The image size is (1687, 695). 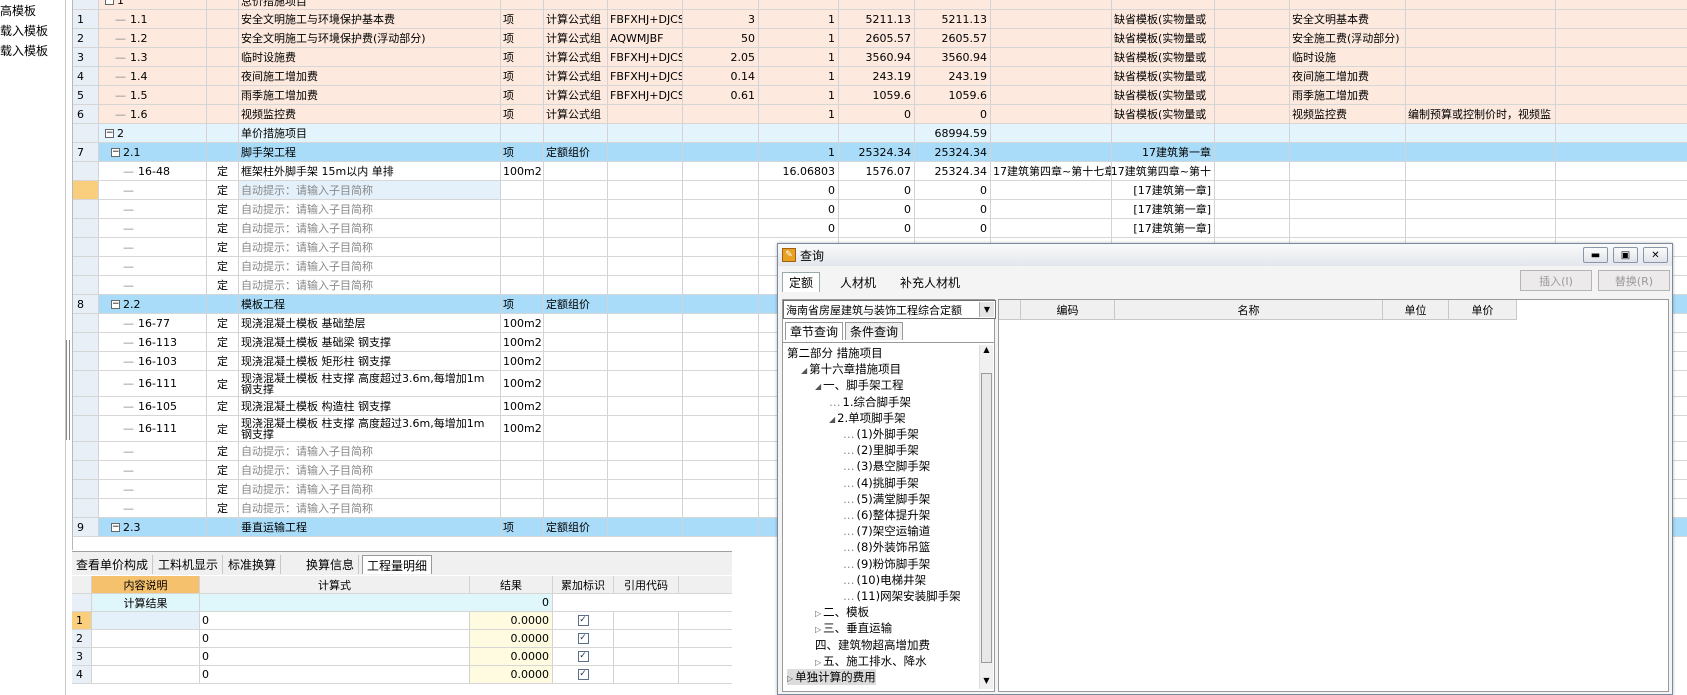 I want to click on tree-node: ▷ 三、垂直运输, so click(x=853, y=628).